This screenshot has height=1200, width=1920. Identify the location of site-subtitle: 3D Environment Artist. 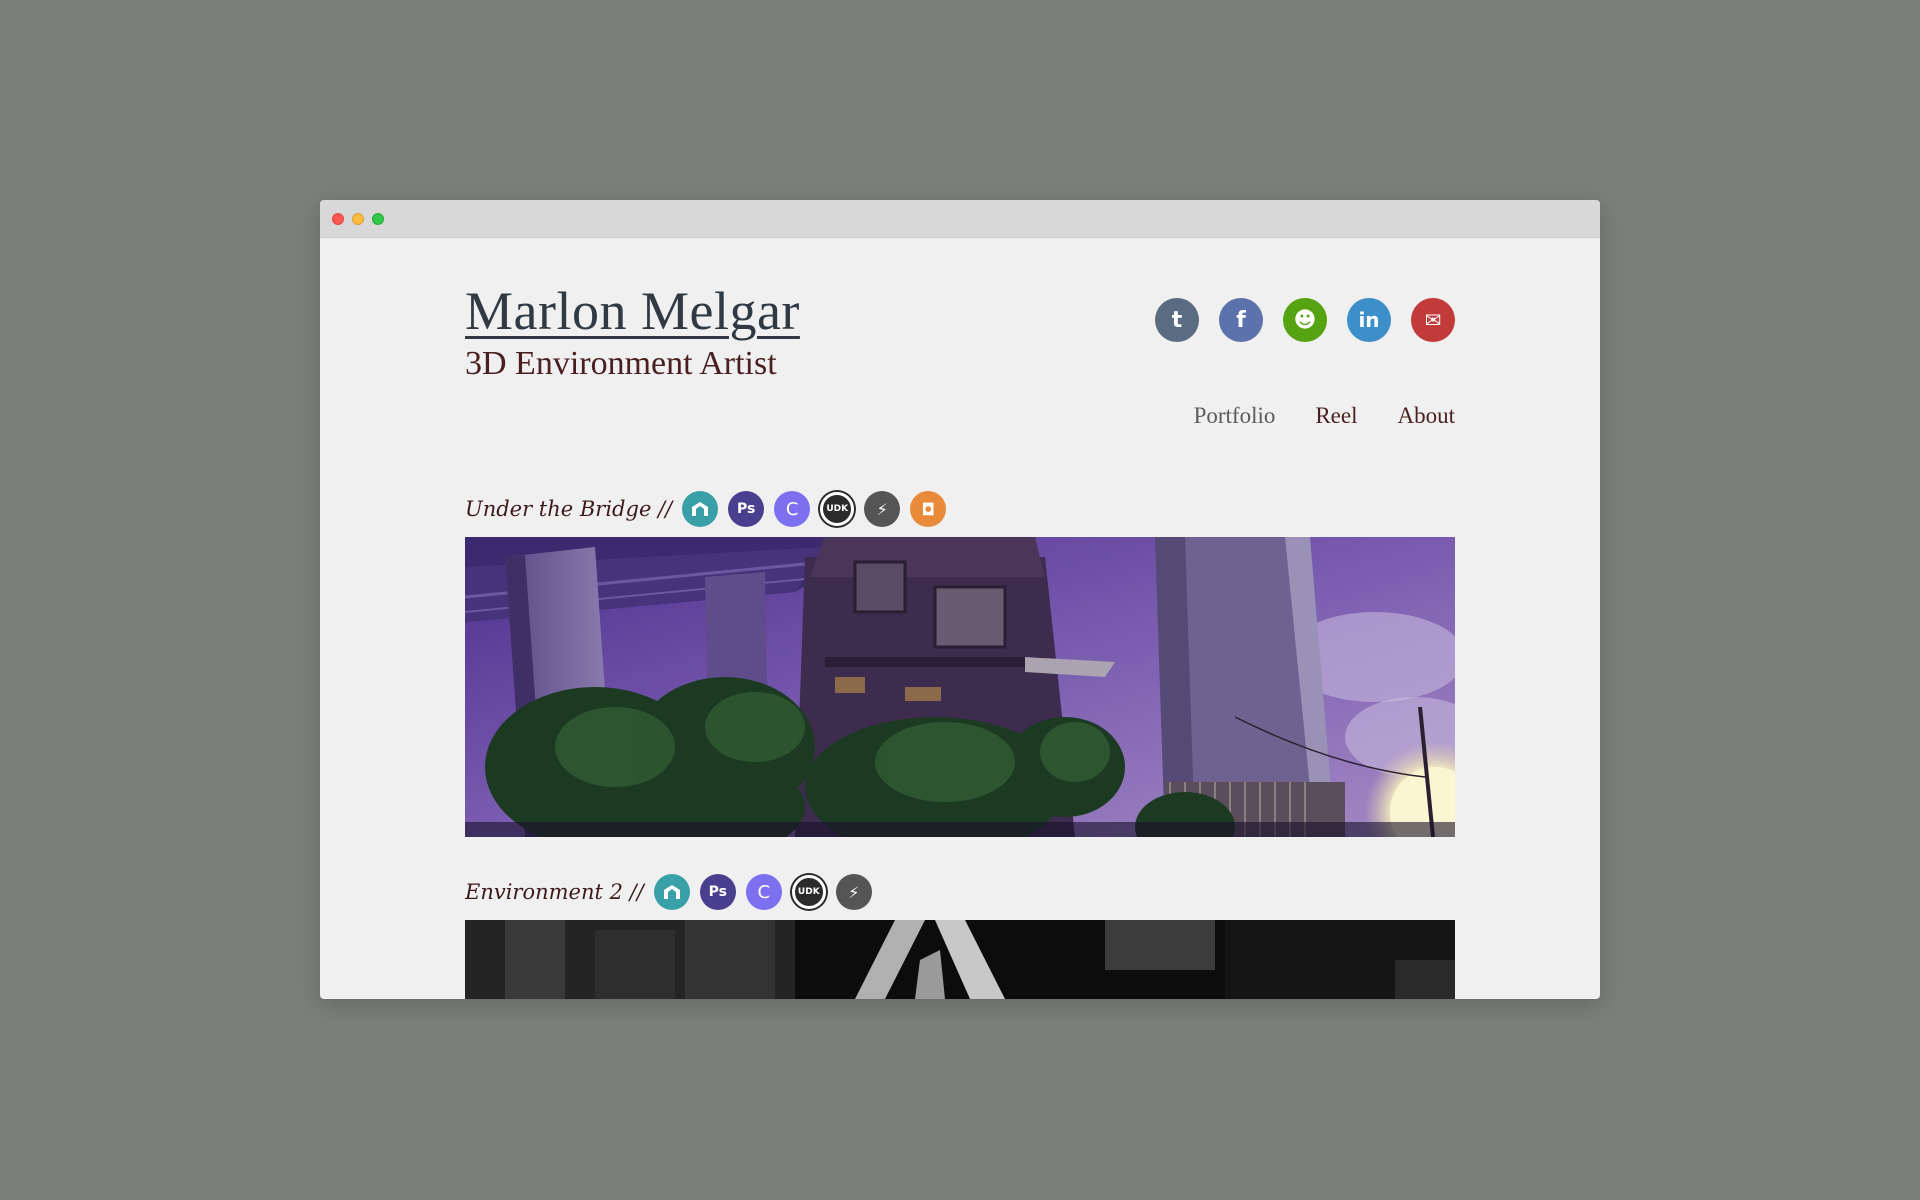
(621, 363).